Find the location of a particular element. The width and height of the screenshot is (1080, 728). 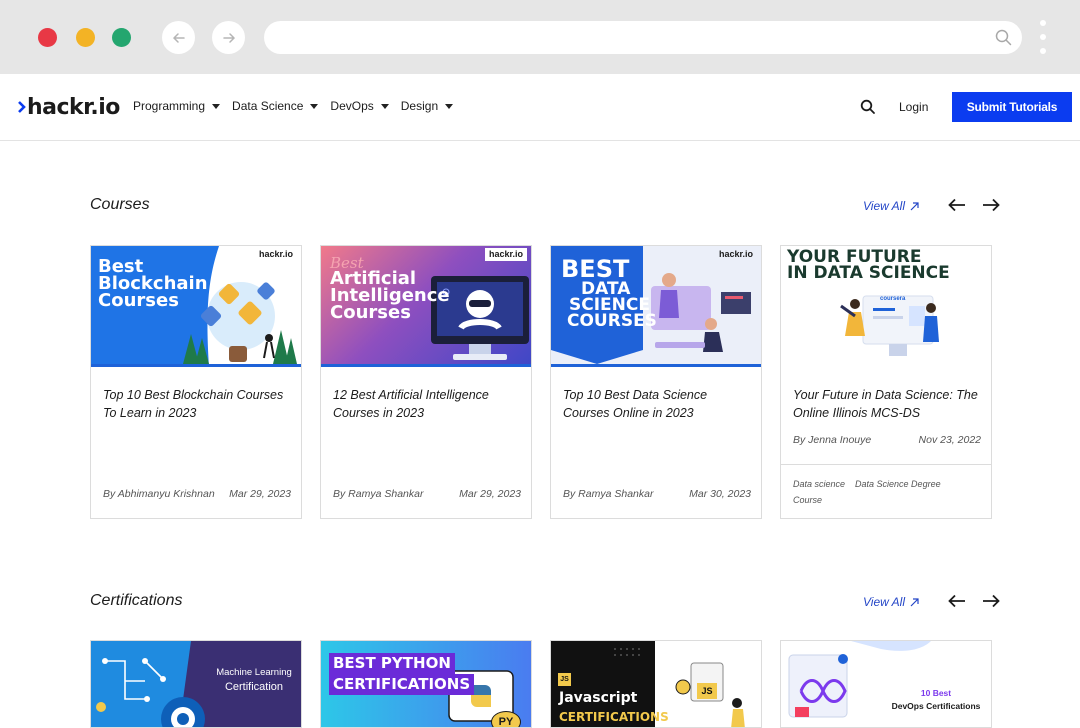

tag-link: Data science is located at coordinates (819, 484).